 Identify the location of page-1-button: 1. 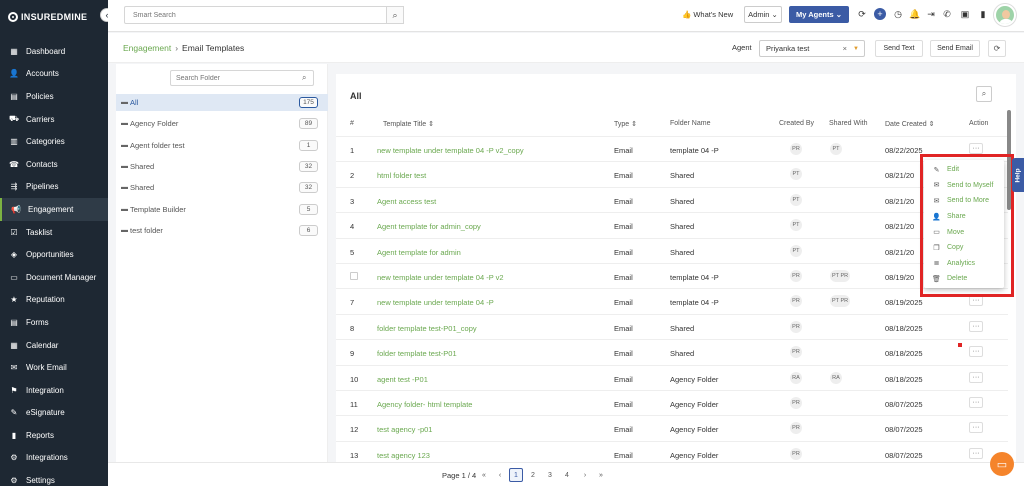
(516, 475).